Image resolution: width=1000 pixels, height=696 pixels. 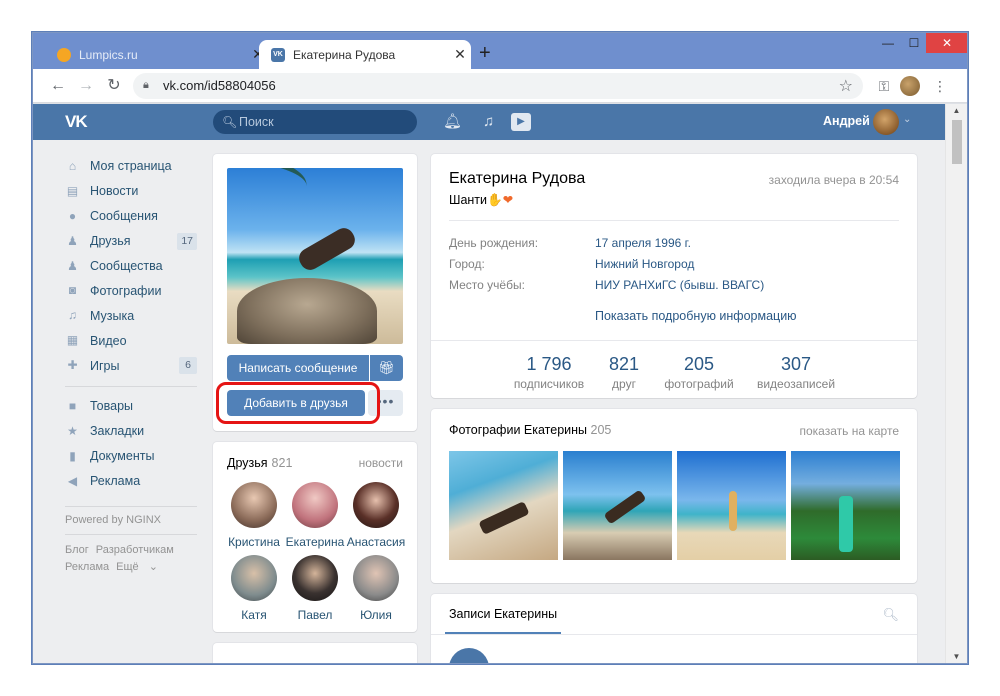 I want to click on stat-followers: 1 796 подписчиков, so click(x=549, y=372).